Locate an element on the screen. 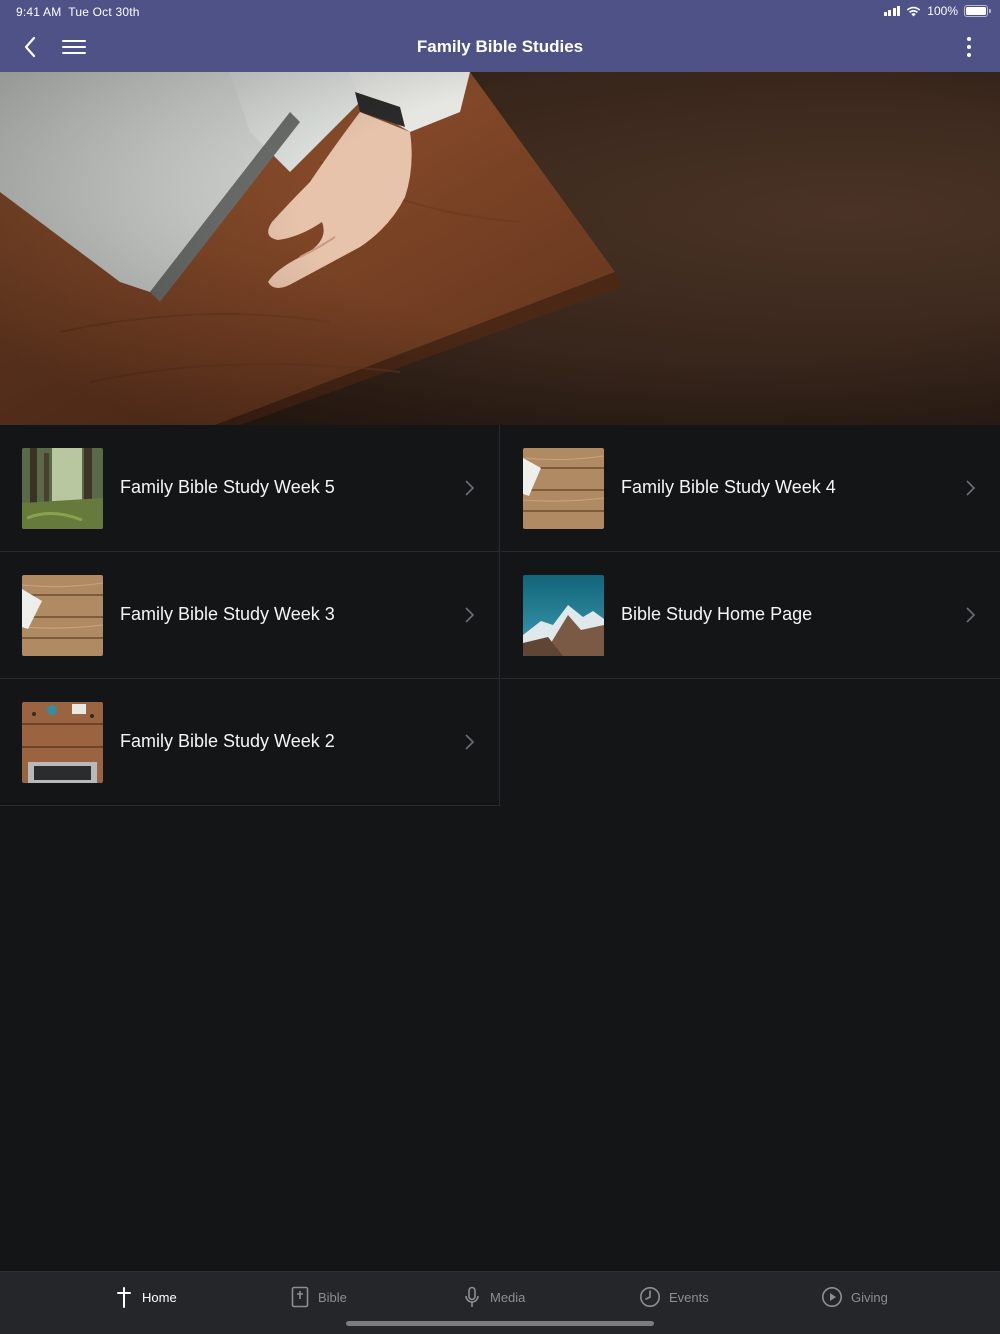 The width and height of the screenshot is (1000, 1334). list-item-week-3: Family Bible Study Week 3 is located at coordinates (250, 615).